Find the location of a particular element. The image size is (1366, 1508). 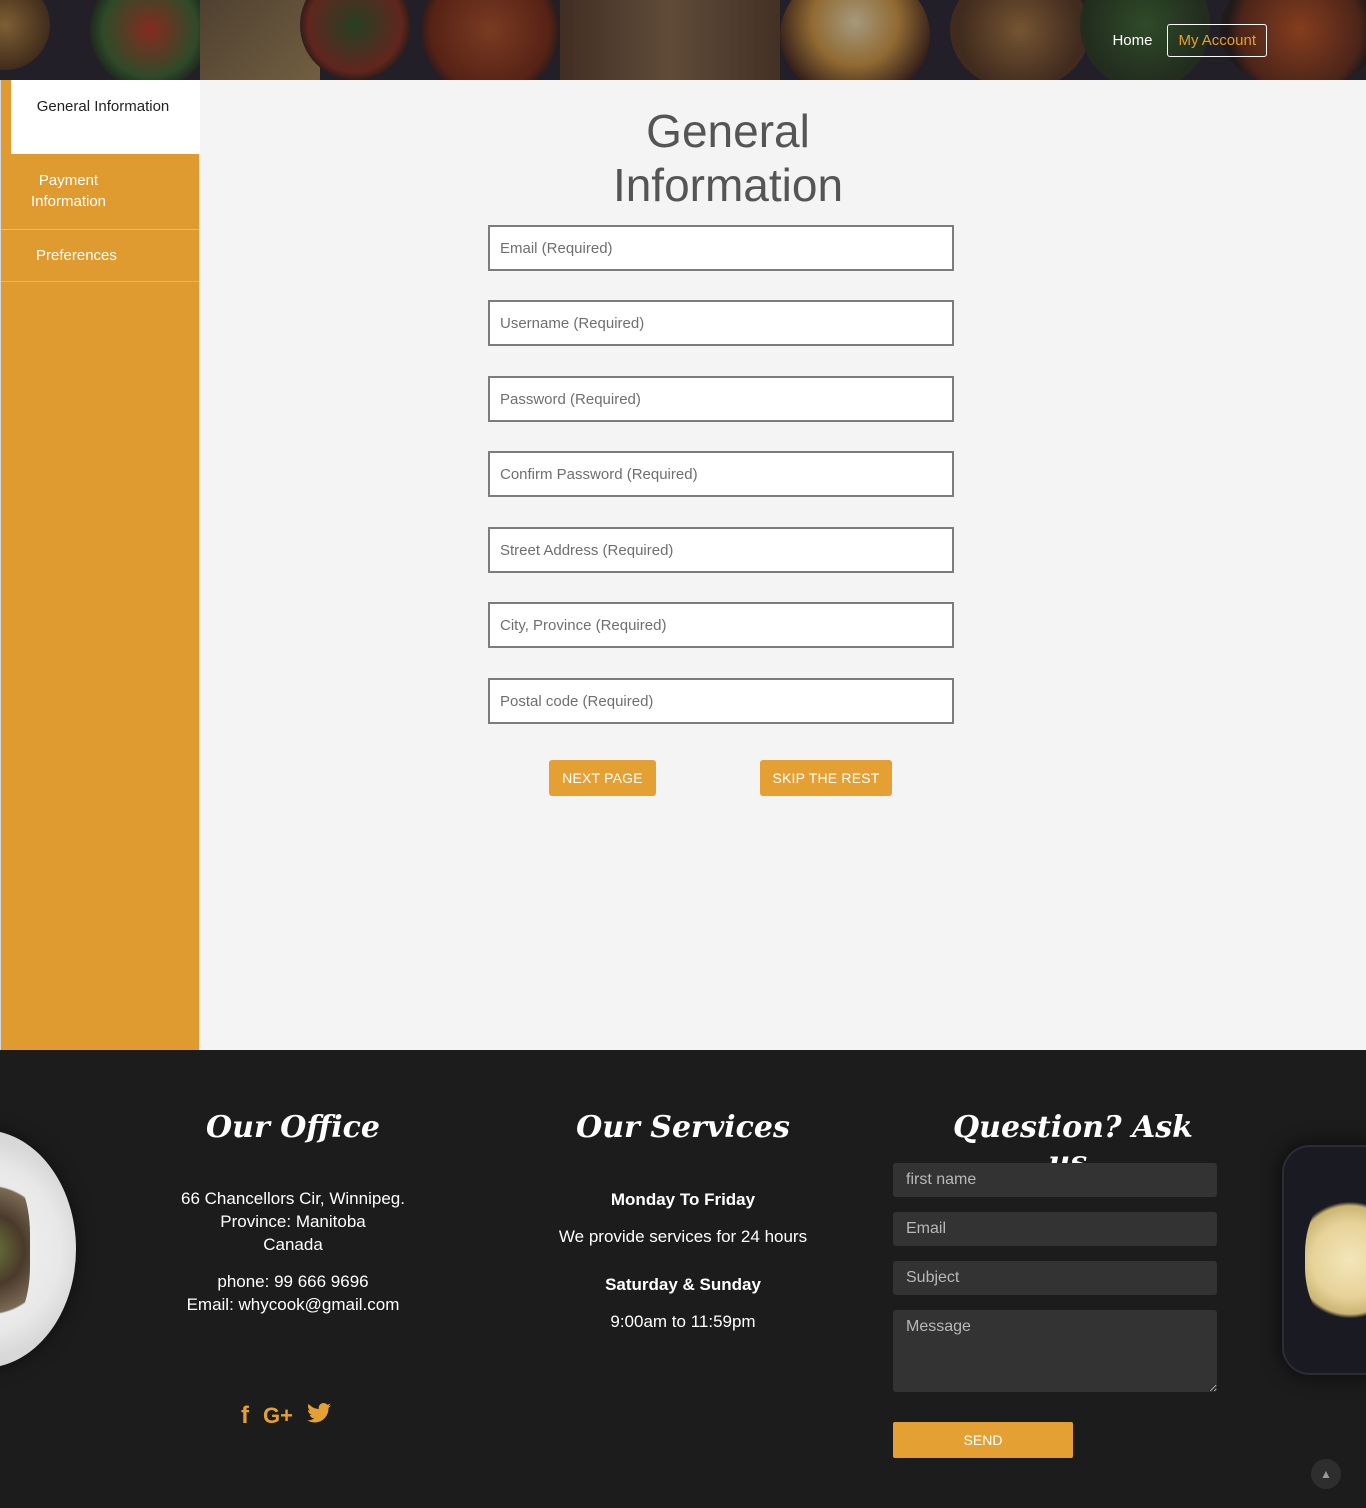

sidebar-item-payment-information: Payment Information is located at coordinates (66, 191).